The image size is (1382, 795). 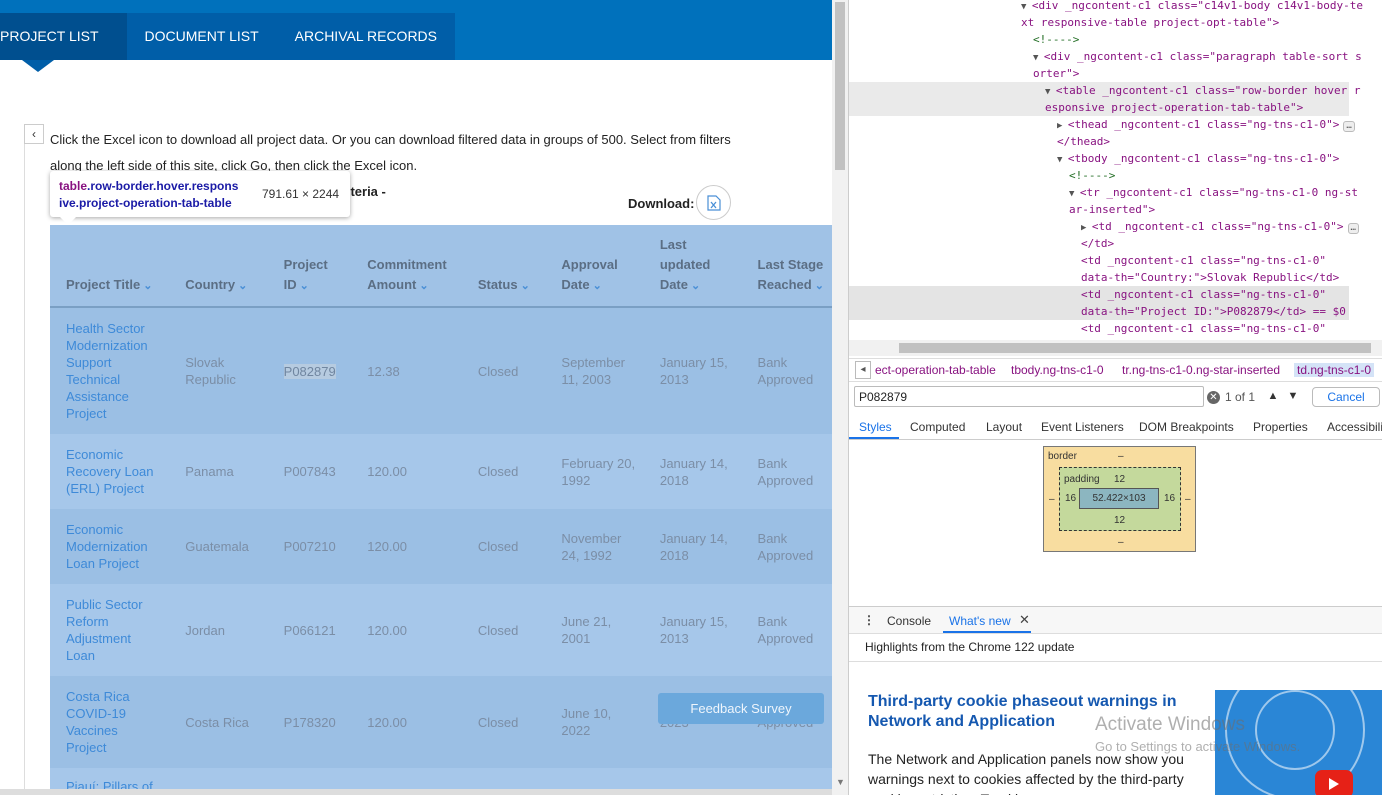 What do you see at coordinates (110, 630) in the screenshot?
I see `project-title-cell: Public Sector Reform Adjustment Loan` at bounding box center [110, 630].